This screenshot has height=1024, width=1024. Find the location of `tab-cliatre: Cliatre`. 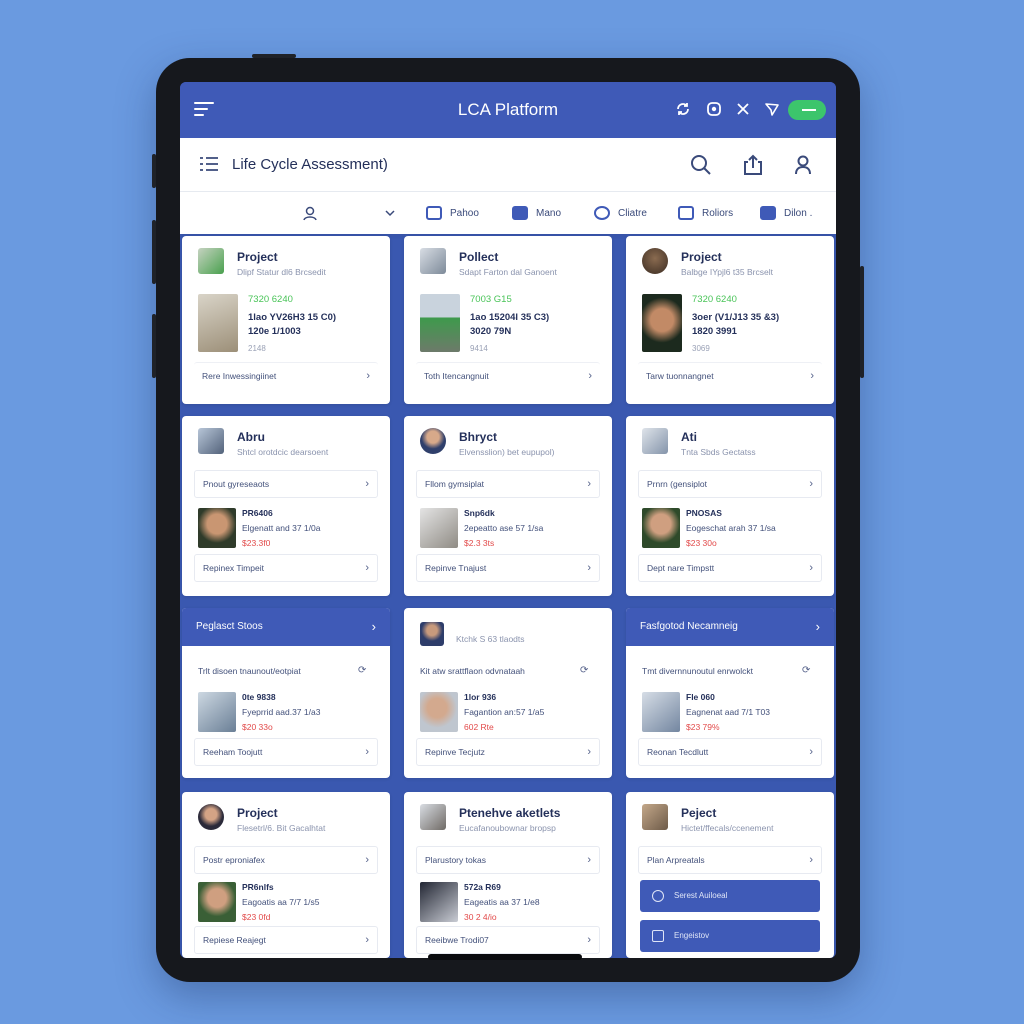

tab-cliatre: Cliatre is located at coordinates (620, 213).